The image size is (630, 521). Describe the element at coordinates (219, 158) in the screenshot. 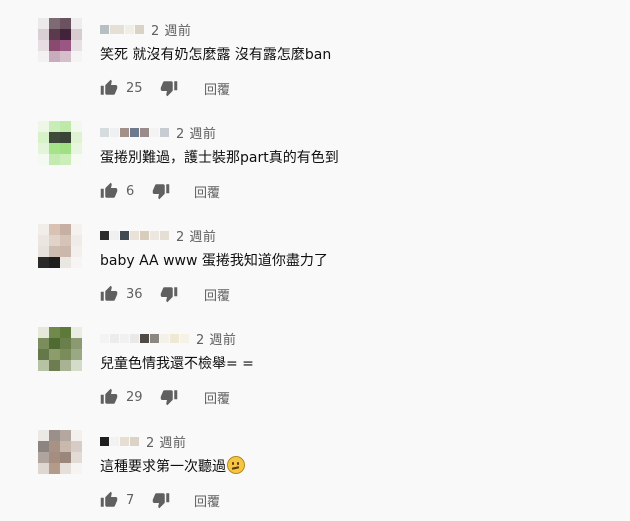

I see `comment-text: 蛋捲別難過，護士裝那part真的有色到` at that location.